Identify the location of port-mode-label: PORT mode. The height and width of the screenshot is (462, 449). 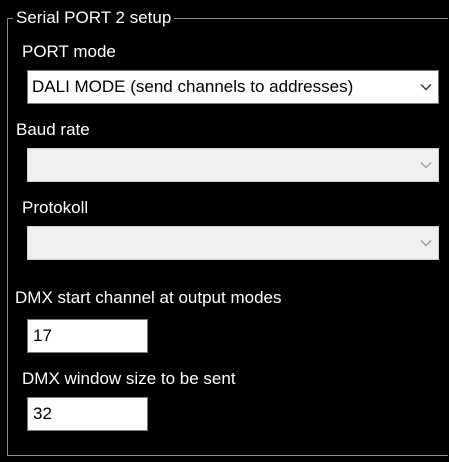
(69, 51).